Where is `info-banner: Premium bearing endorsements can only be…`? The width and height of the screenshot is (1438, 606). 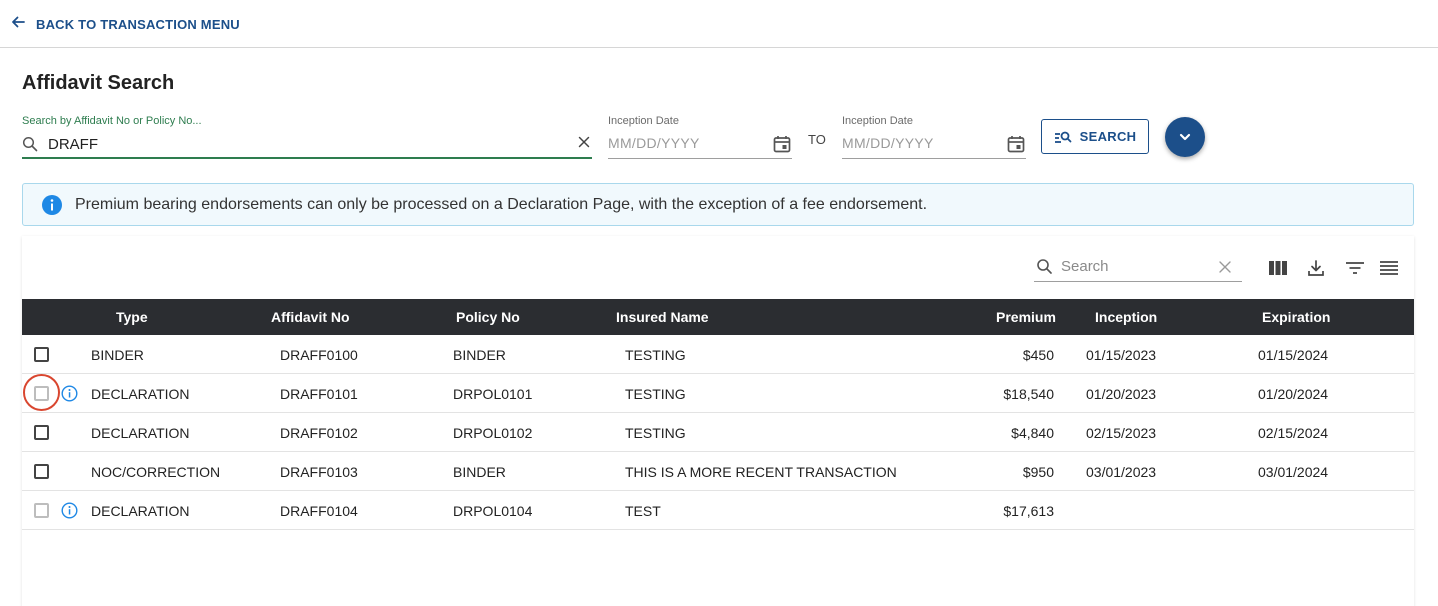
info-banner: Premium bearing endorsements can only be… is located at coordinates (718, 204).